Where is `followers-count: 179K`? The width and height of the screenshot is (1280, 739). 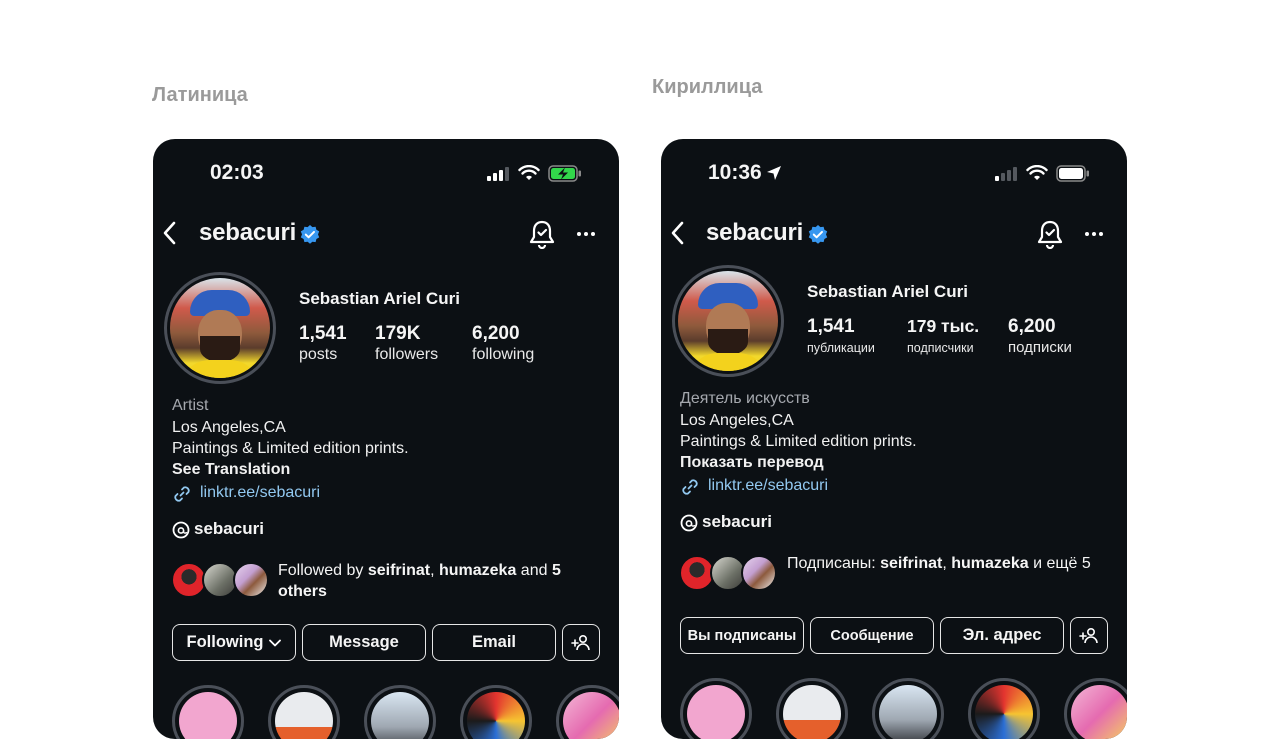 followers-count: 179K is located at coordinates (397, 334).